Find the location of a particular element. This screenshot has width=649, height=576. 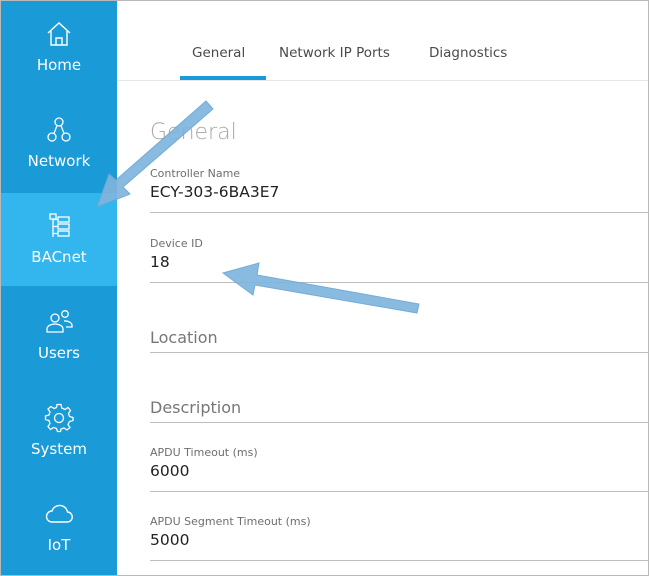

tab-diagnostics: Diagnostics is located at coordinates (468, 53).